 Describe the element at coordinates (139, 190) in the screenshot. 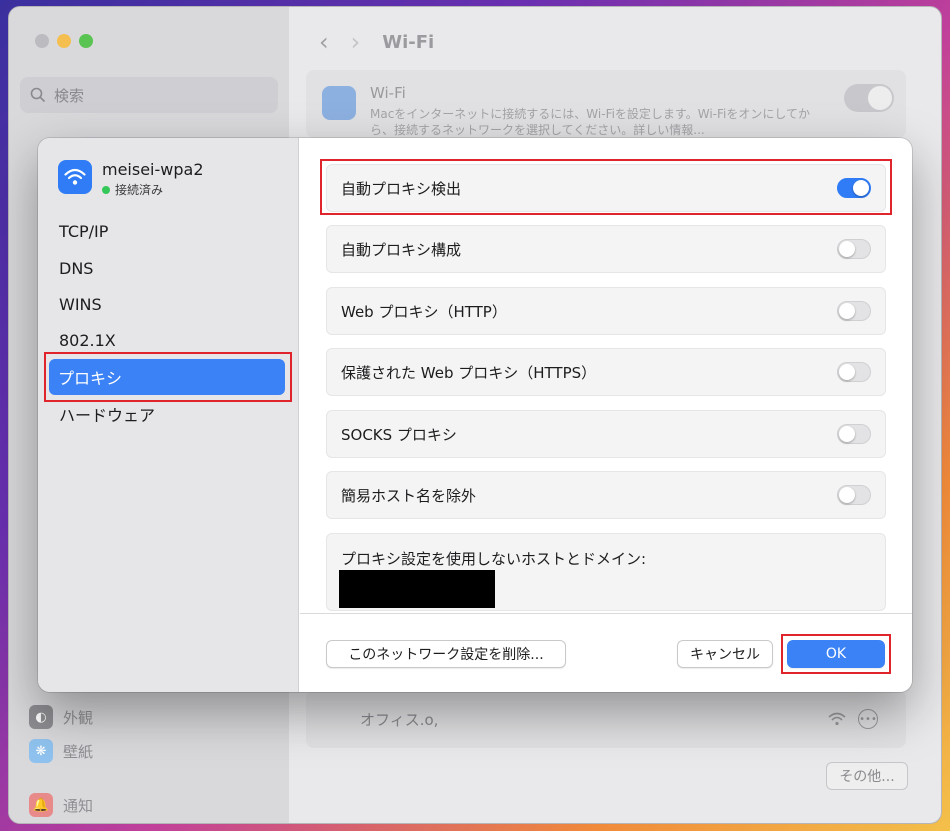

I see `network-status-label: 接続済み` at that location.